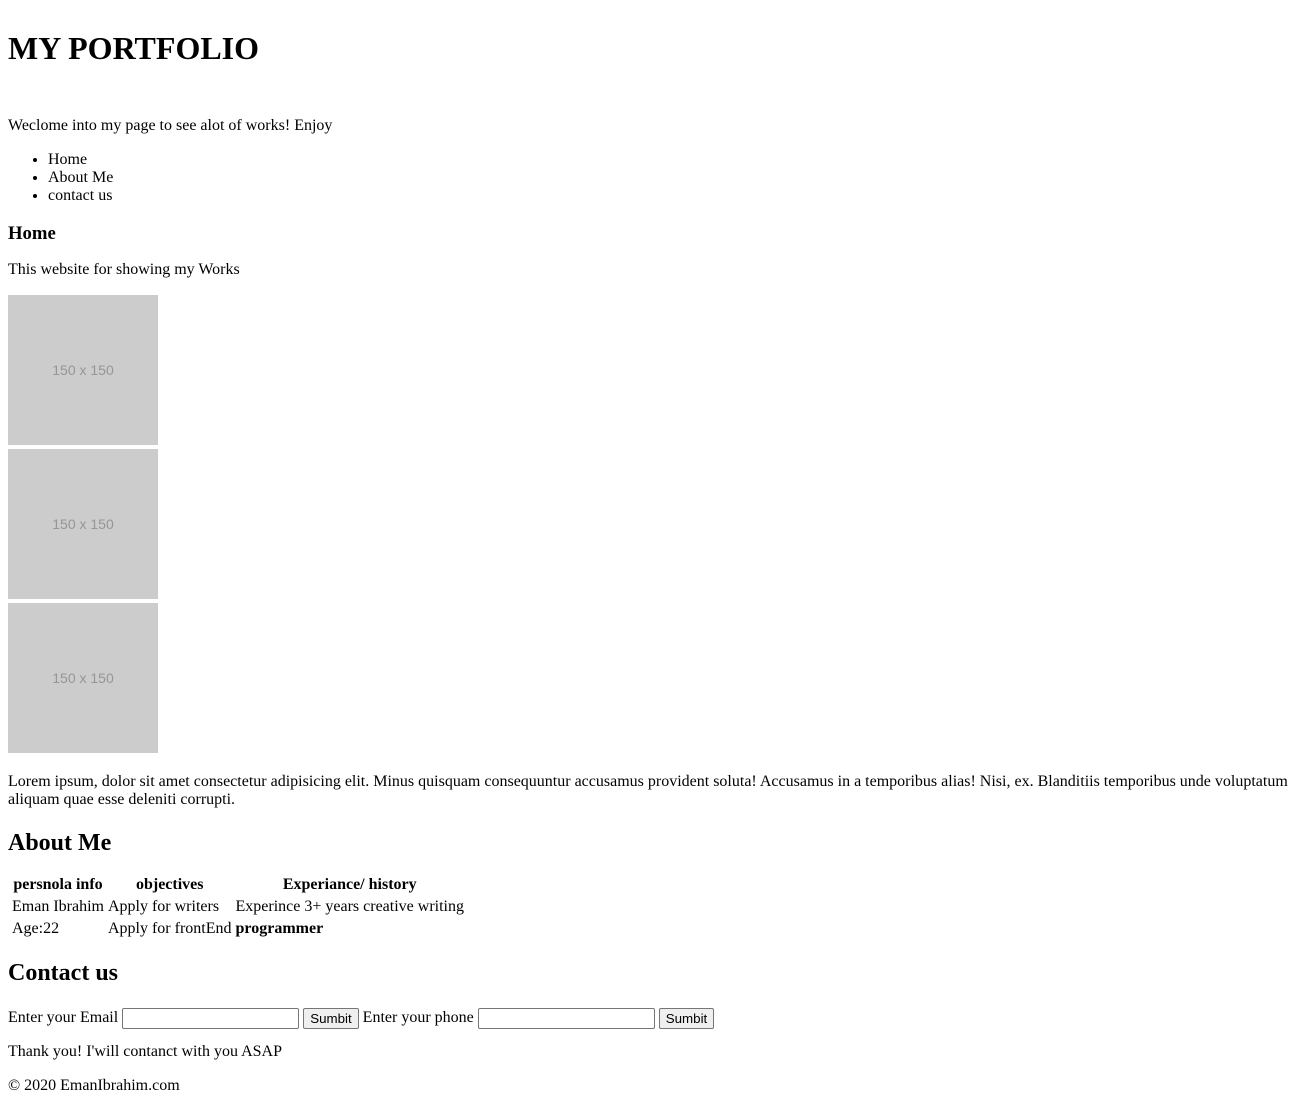  I want to click on phone-submit-button: Sumbit, so click(686, 1018).